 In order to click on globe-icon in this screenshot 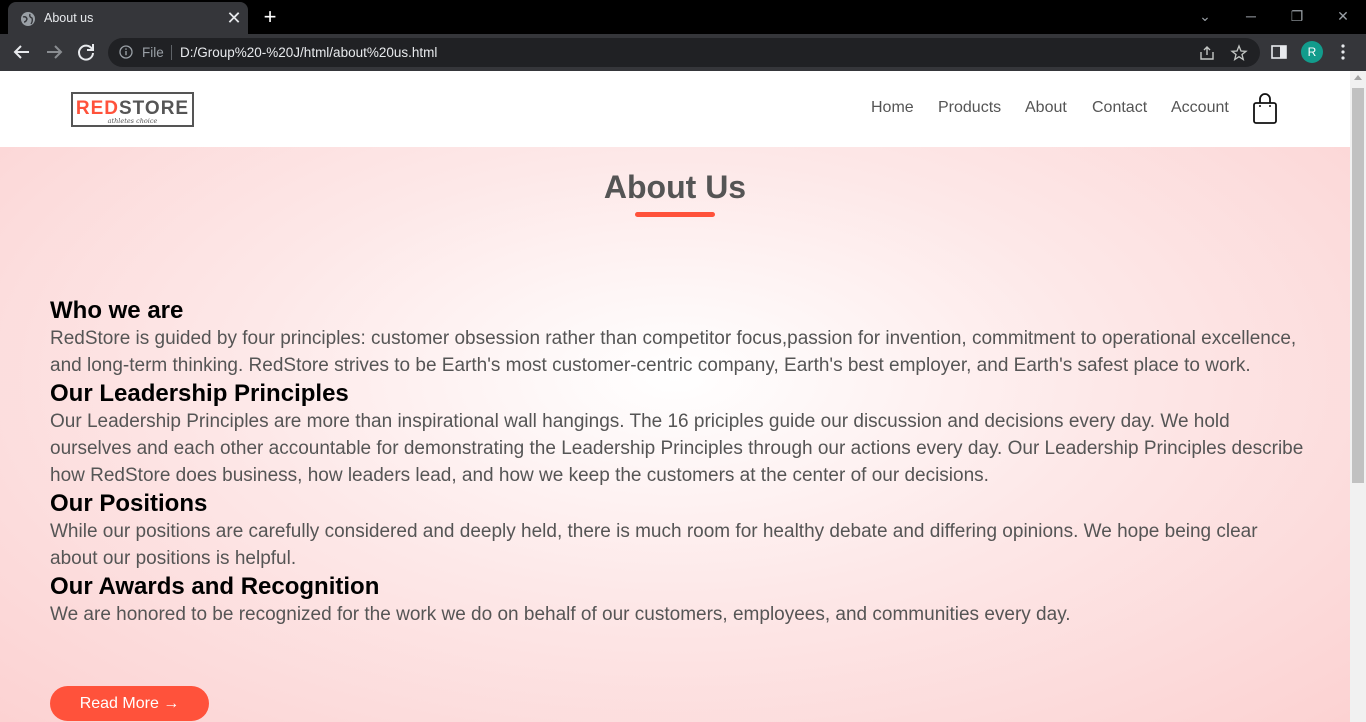, I will do `click(28, 19)`.